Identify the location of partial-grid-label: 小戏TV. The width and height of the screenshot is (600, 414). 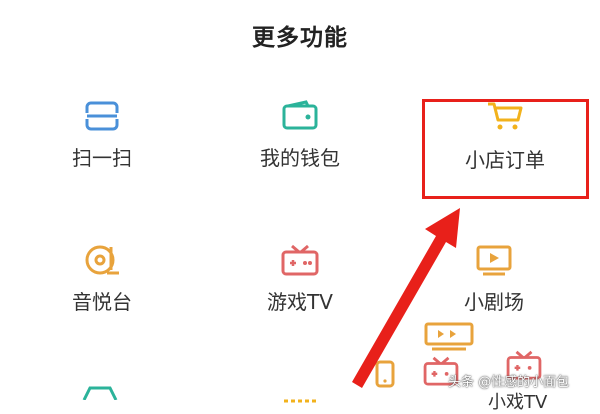
(518, 402).